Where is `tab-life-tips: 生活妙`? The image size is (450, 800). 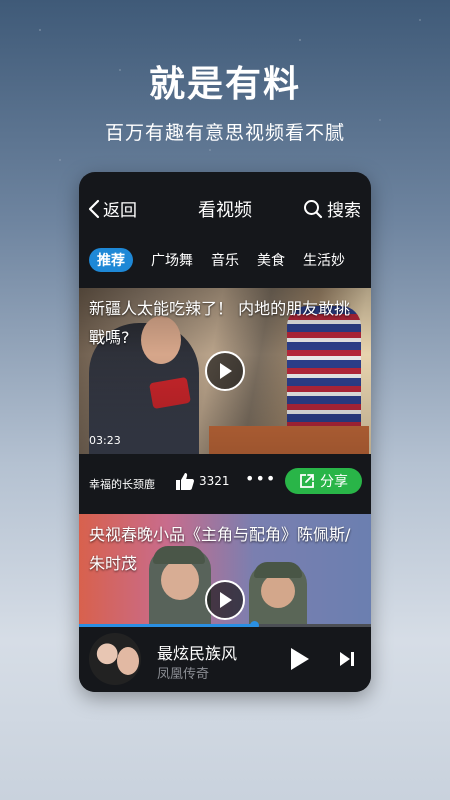
tab-life-tips: 生活妙 is located at coordinates (324, 260).